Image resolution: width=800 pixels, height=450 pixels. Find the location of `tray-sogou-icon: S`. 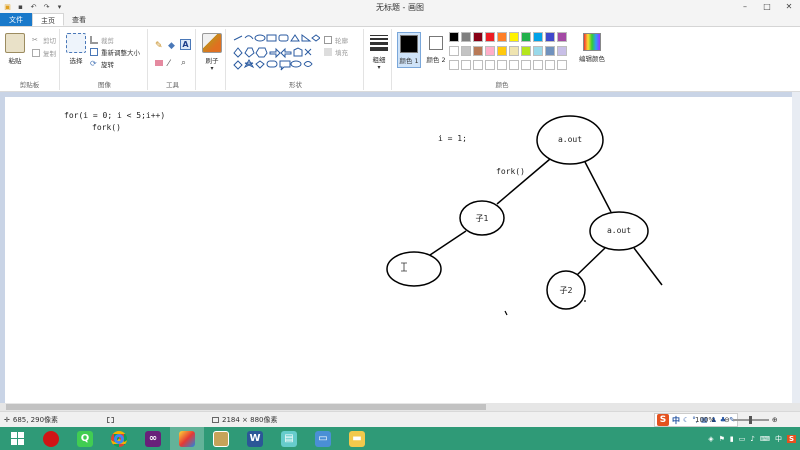

tray-sogou-icon: S is located at coordinates (791, 438).